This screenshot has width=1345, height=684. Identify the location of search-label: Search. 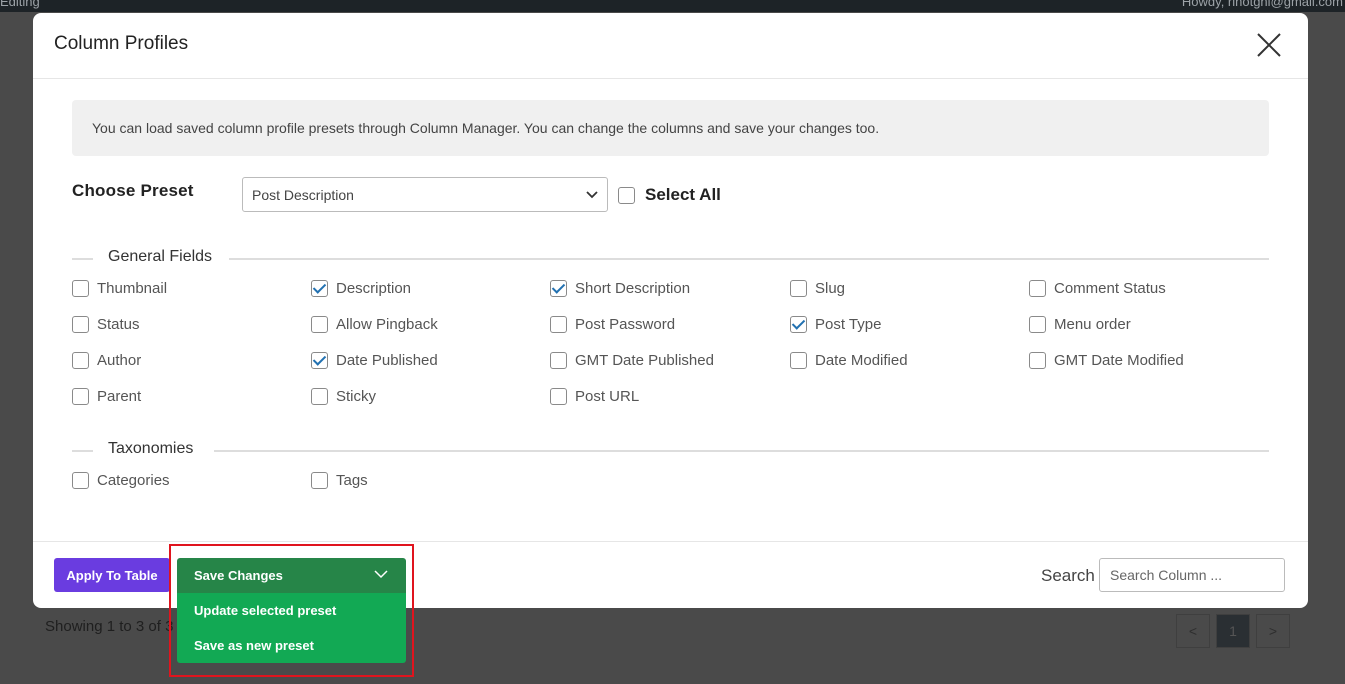
(1068, 575).